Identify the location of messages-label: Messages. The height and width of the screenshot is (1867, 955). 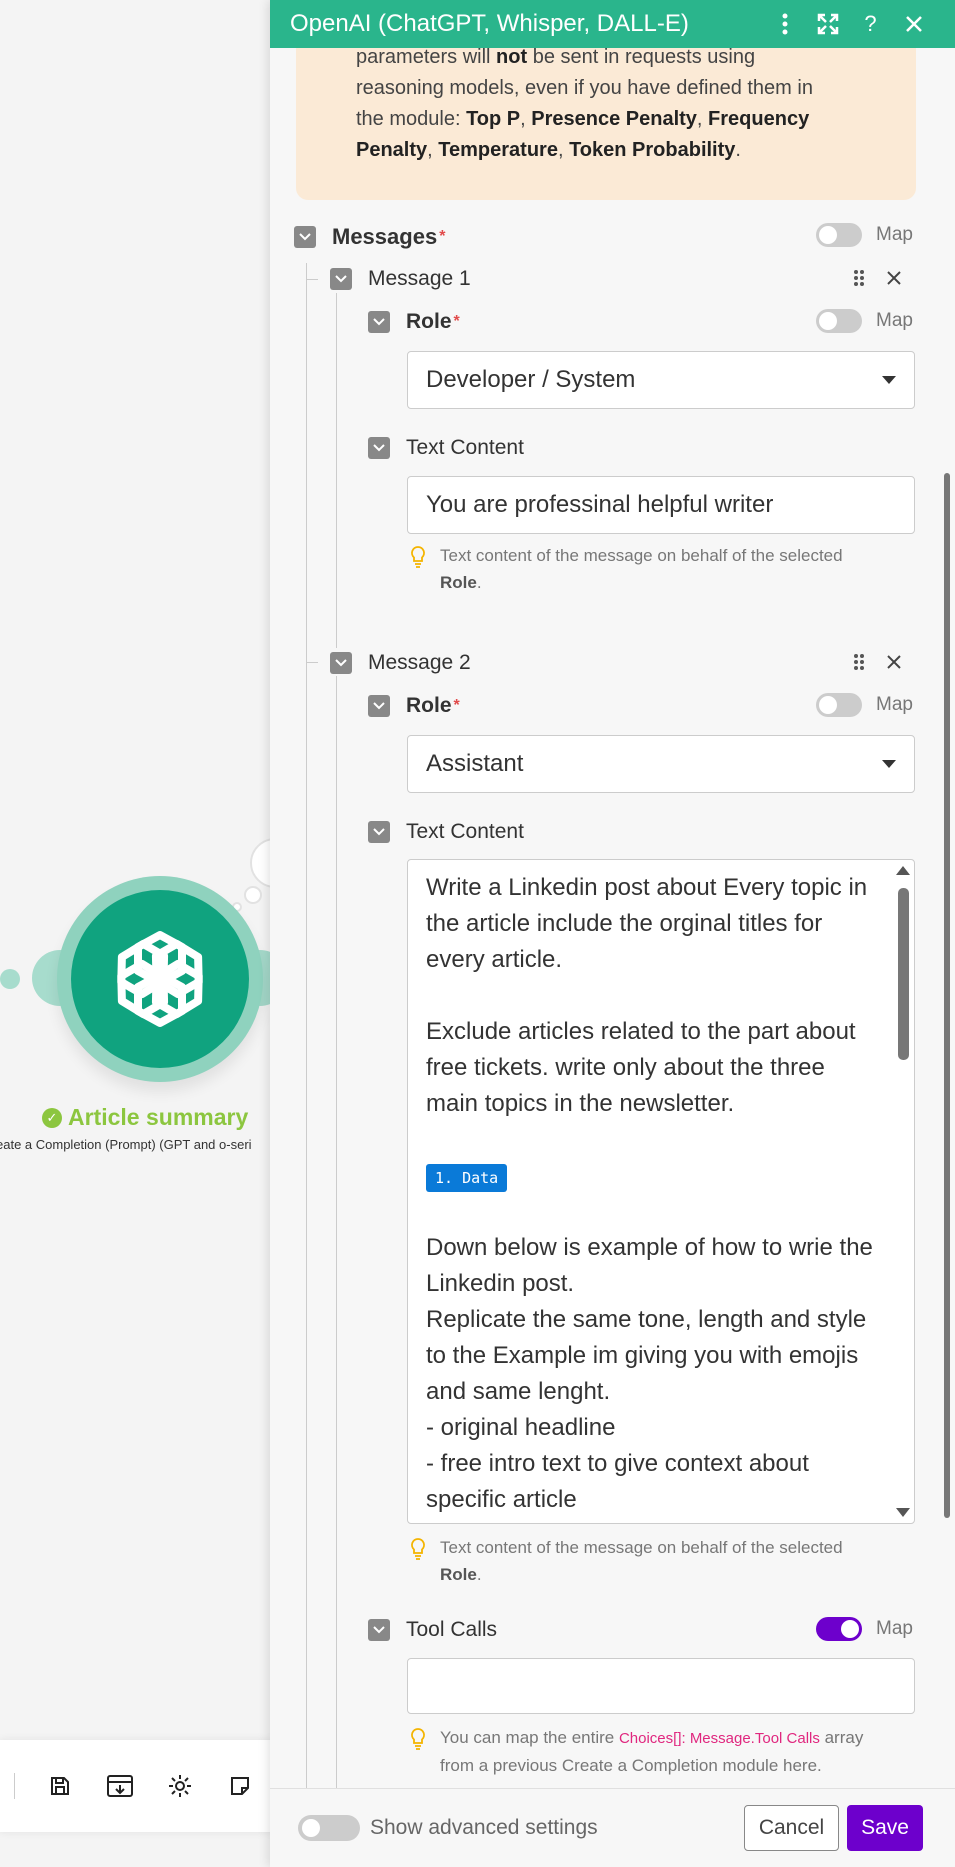
(385, 236).